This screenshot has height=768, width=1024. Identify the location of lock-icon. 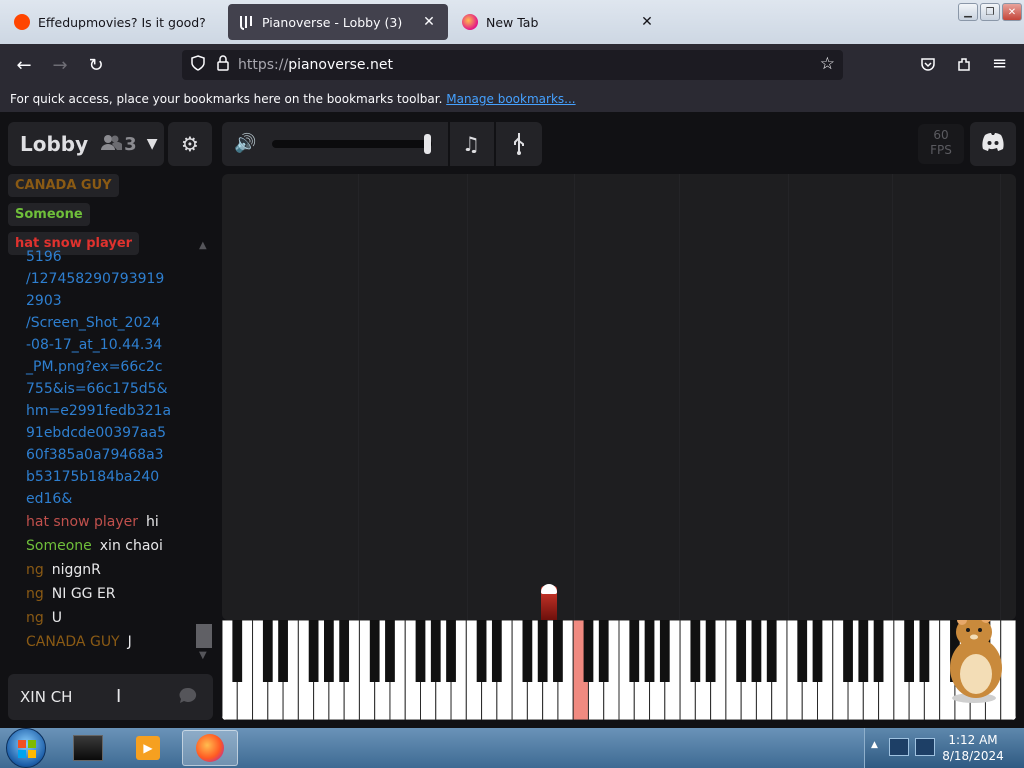
(223, 65).